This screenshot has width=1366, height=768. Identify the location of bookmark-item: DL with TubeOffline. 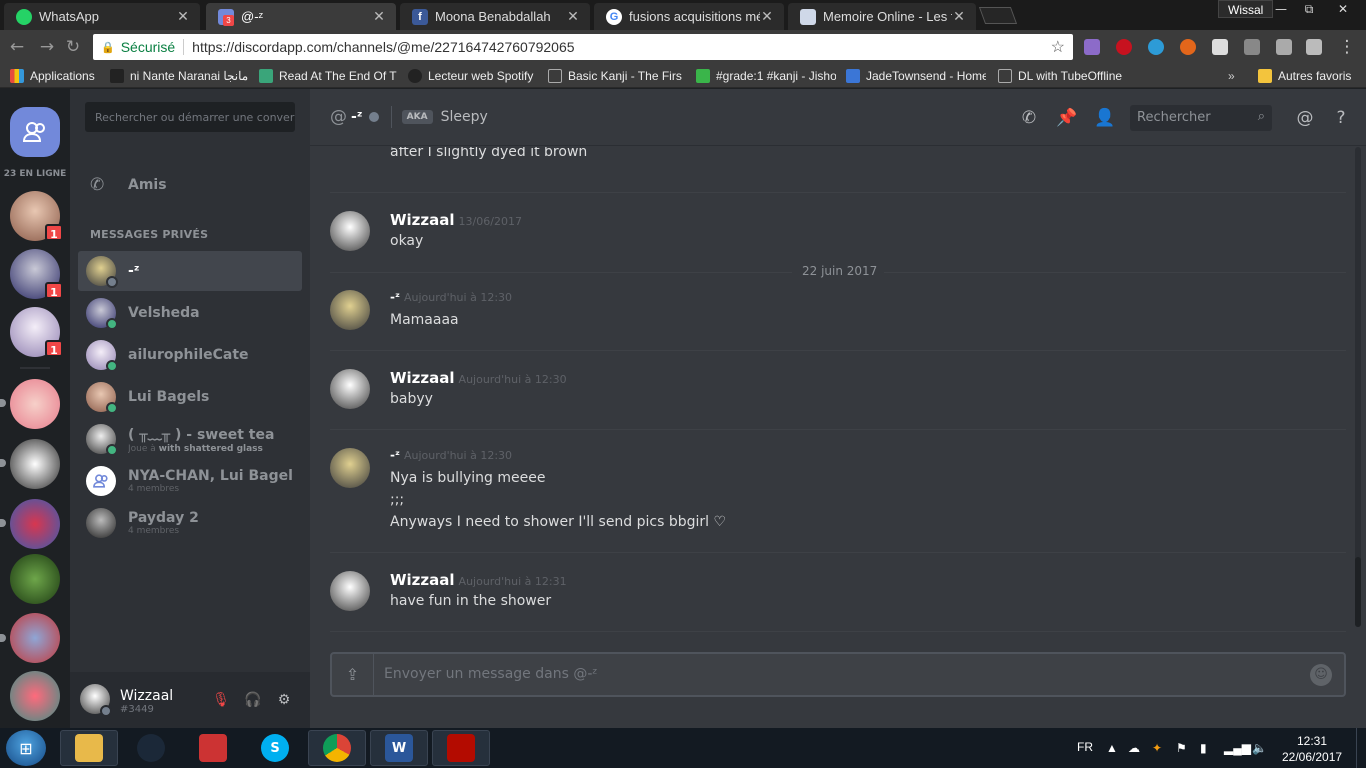
(1063, 76).